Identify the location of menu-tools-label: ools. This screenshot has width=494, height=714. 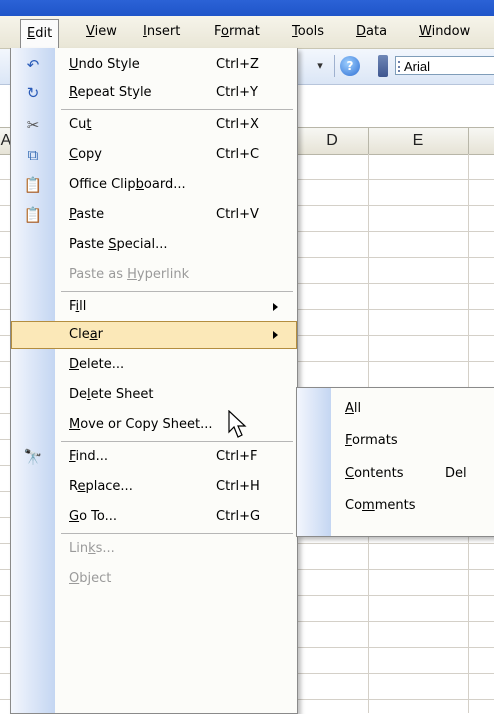
(311, 31).